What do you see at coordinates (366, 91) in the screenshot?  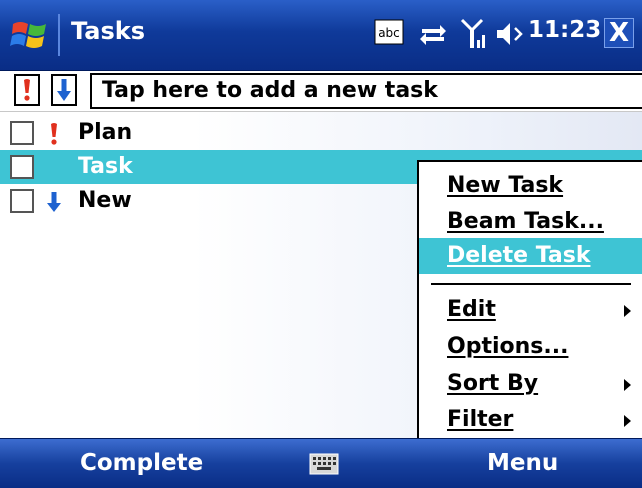 I see `new-task-input: Tap here to add a new task` at bounding box center [366, 91].